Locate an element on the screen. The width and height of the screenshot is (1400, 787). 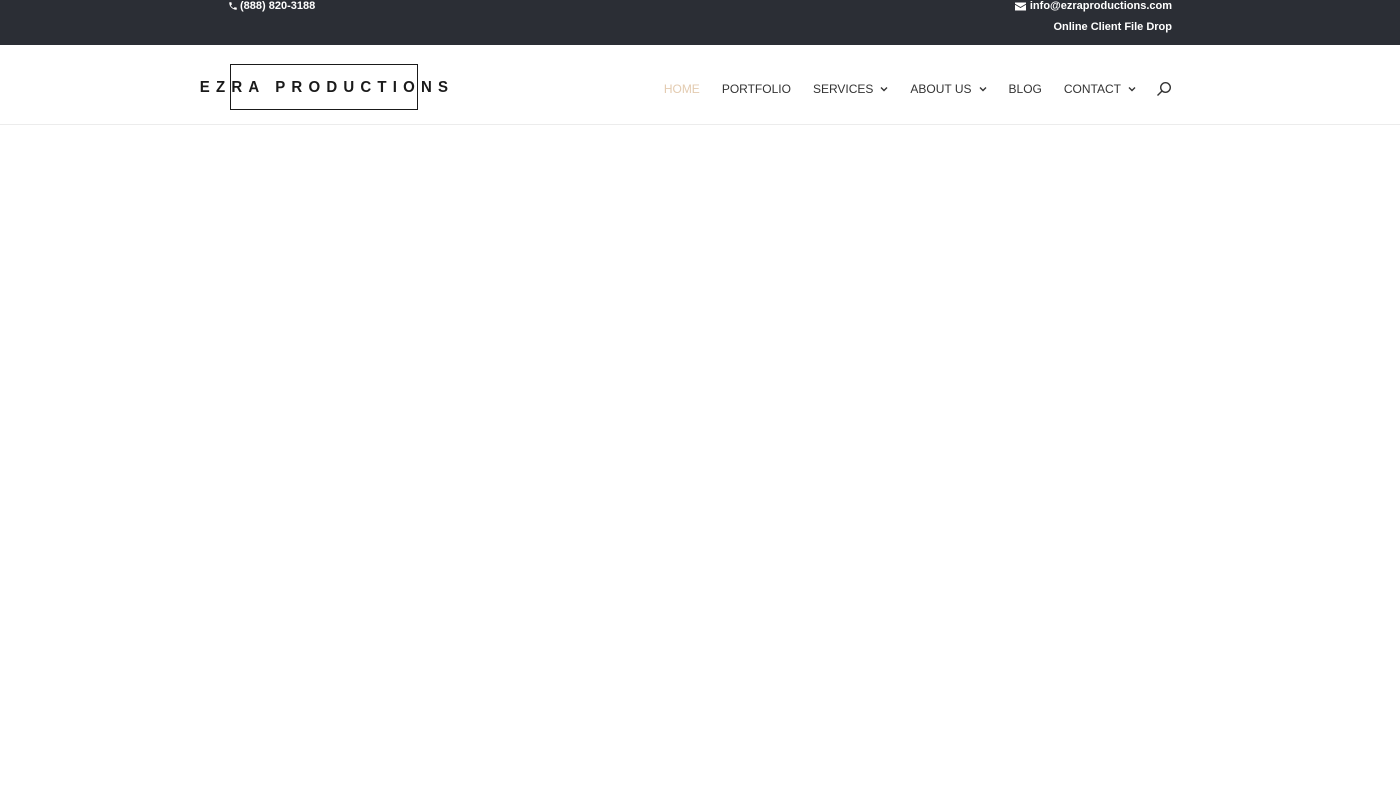
envelope-icon is located at coordinates (1020, 6).